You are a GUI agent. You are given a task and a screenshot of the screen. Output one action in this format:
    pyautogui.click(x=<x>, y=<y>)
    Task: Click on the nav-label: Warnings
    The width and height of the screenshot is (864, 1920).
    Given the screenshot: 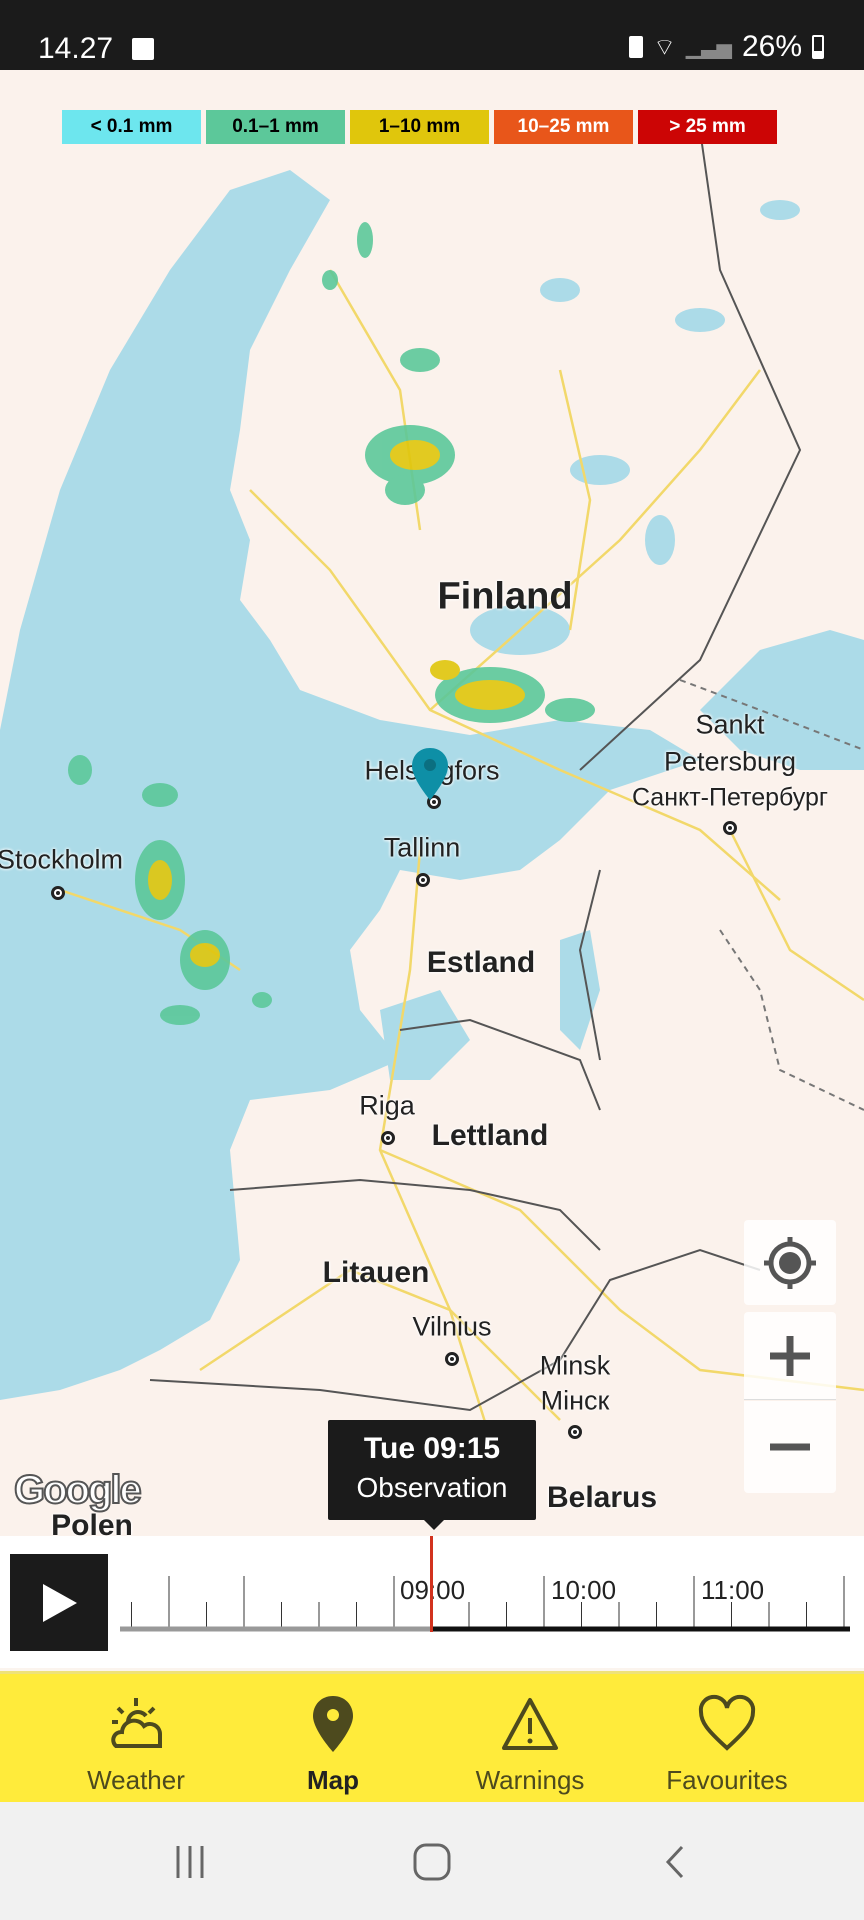 What is the action you would take?
    pyautogui.click(x=530, y=1780)
    